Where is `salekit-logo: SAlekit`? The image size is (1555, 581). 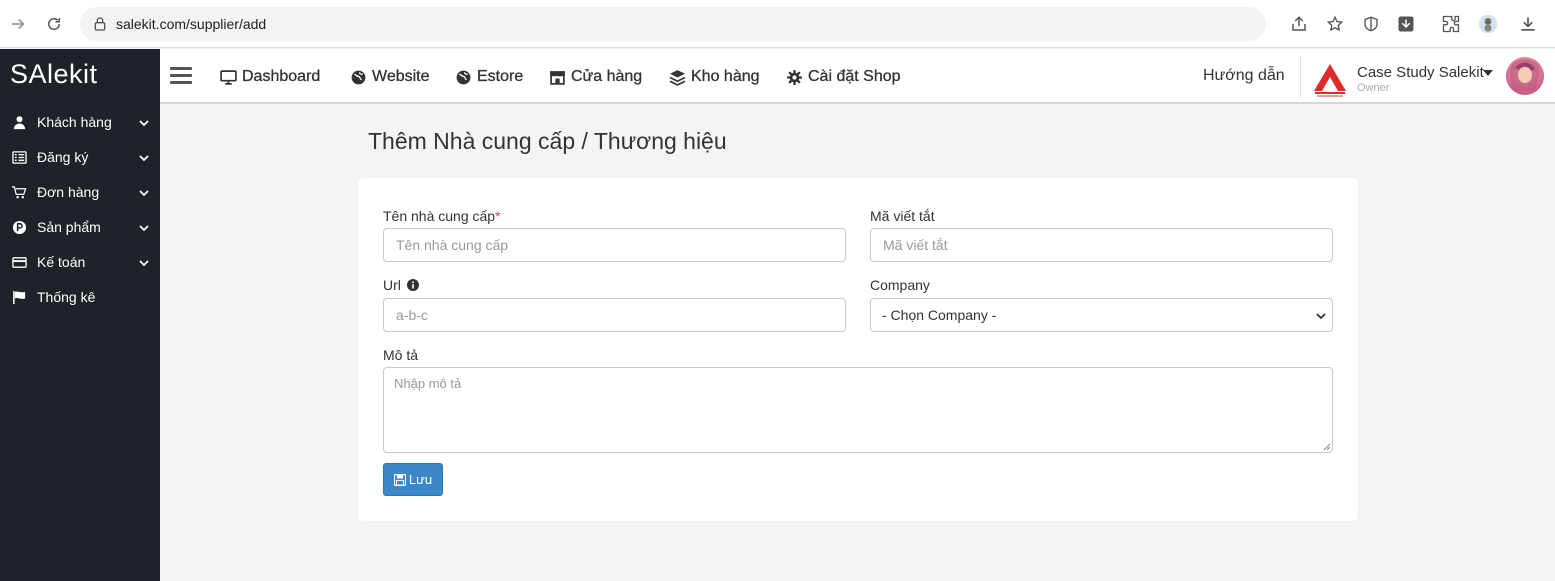
salekit-logo: SAlekit is located at coordinates (54, 74).